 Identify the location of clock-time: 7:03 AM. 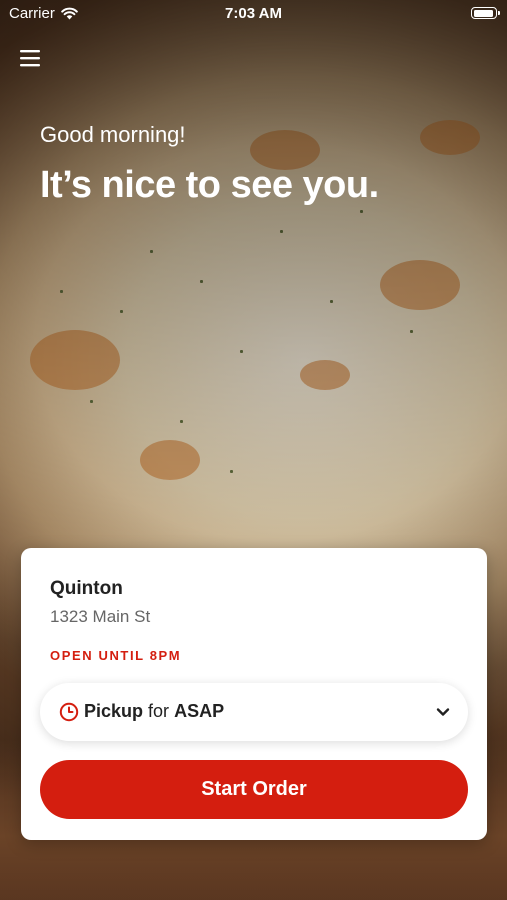
(253, 13).